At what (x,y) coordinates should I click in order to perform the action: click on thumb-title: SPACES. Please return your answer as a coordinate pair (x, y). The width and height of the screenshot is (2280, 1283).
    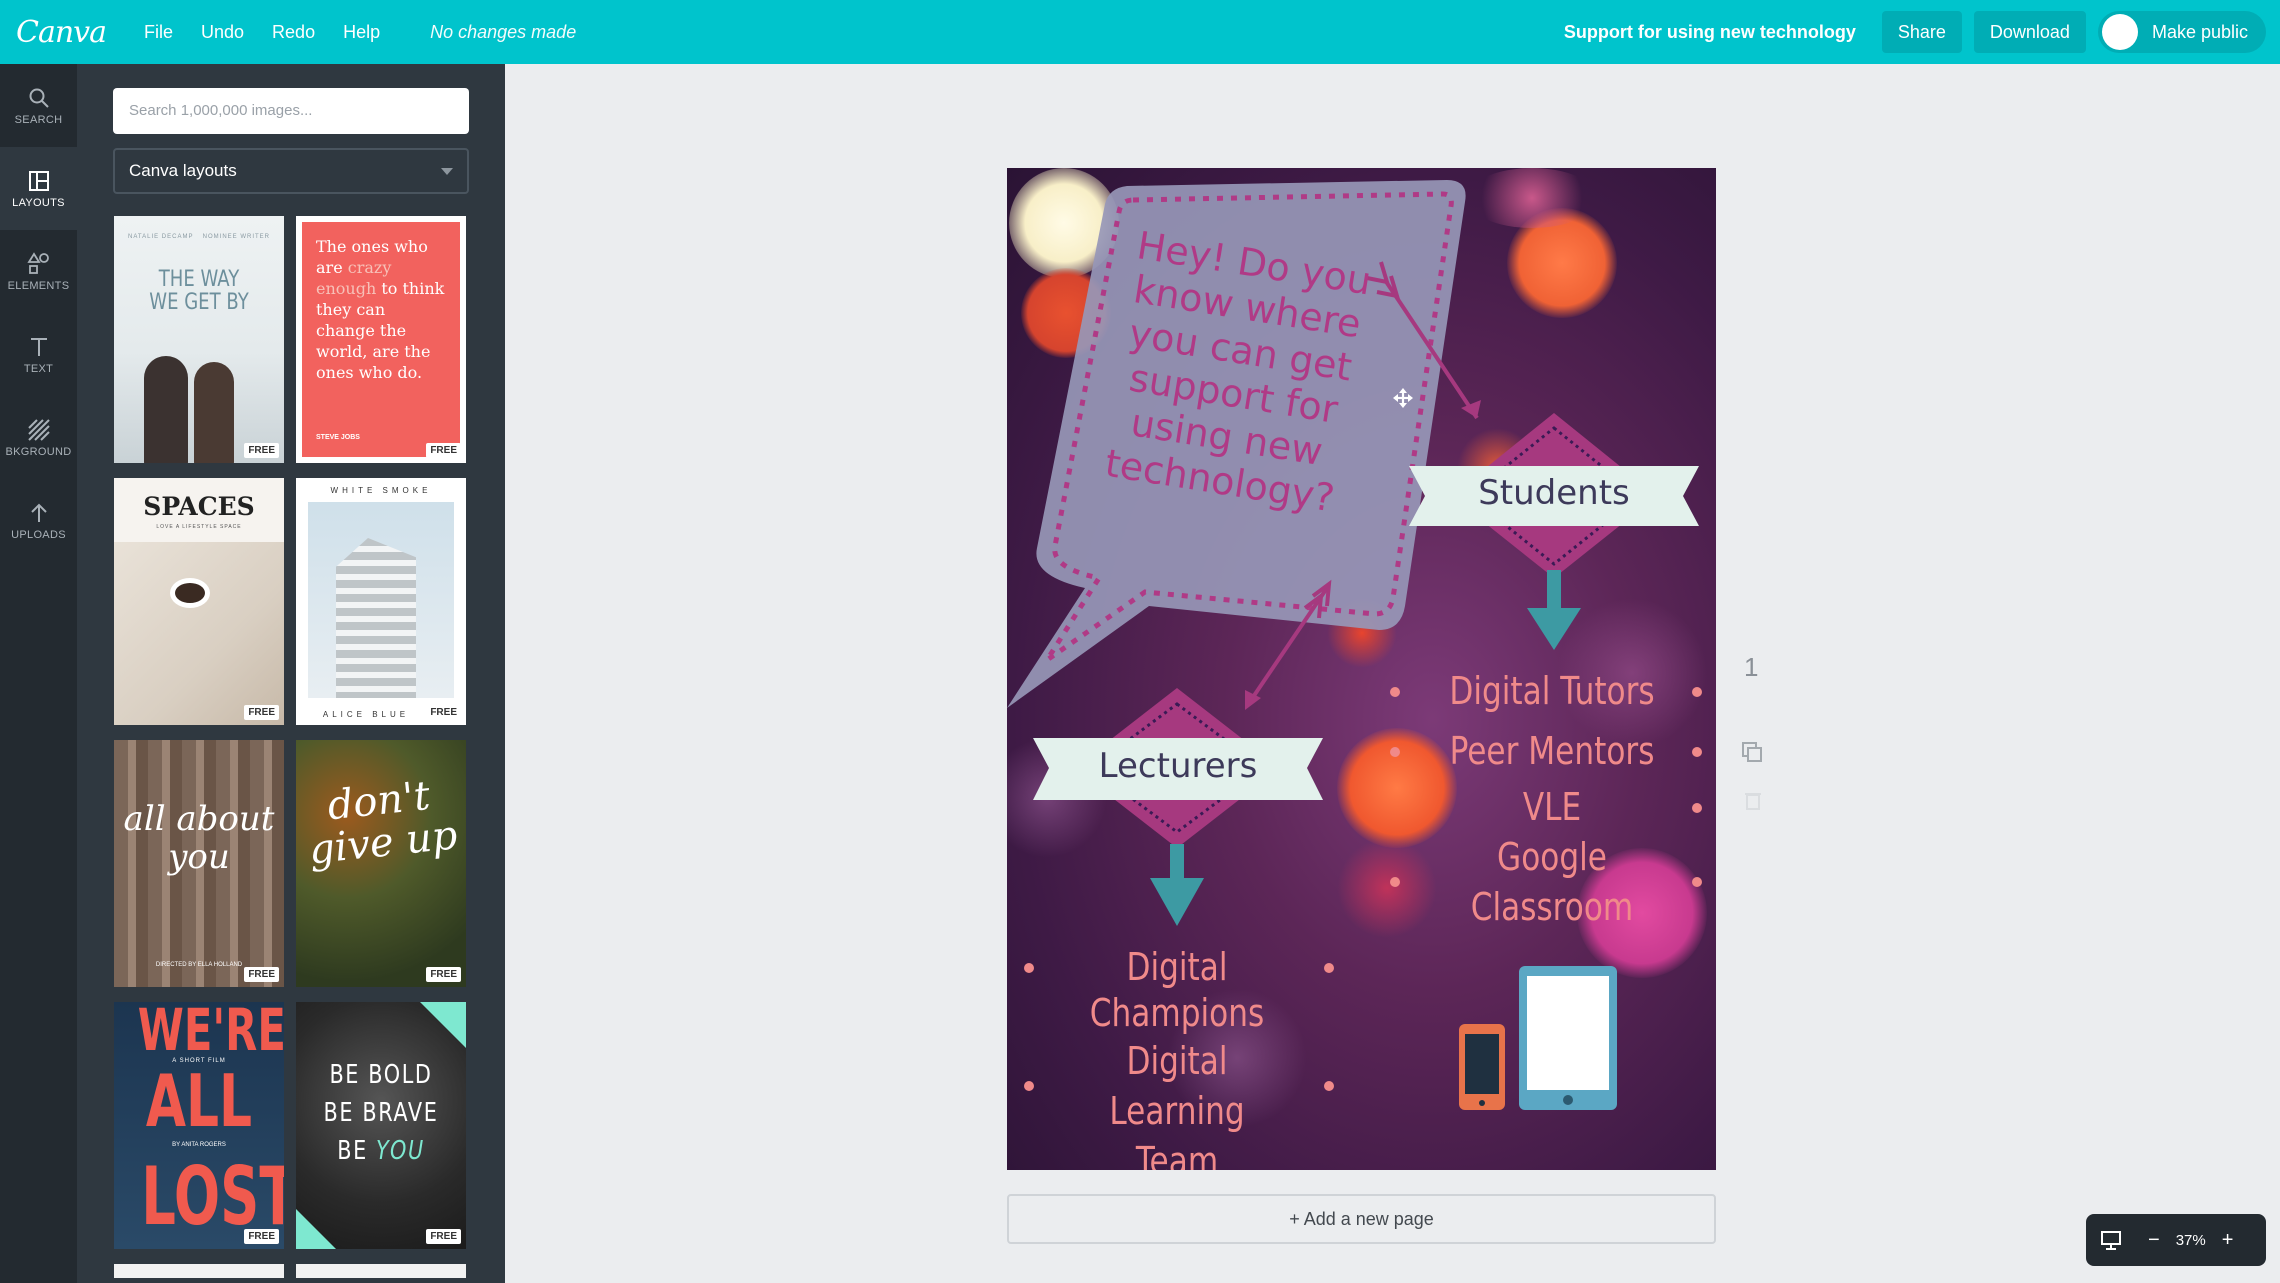
    Looking at the image, I should click on (199, 506).